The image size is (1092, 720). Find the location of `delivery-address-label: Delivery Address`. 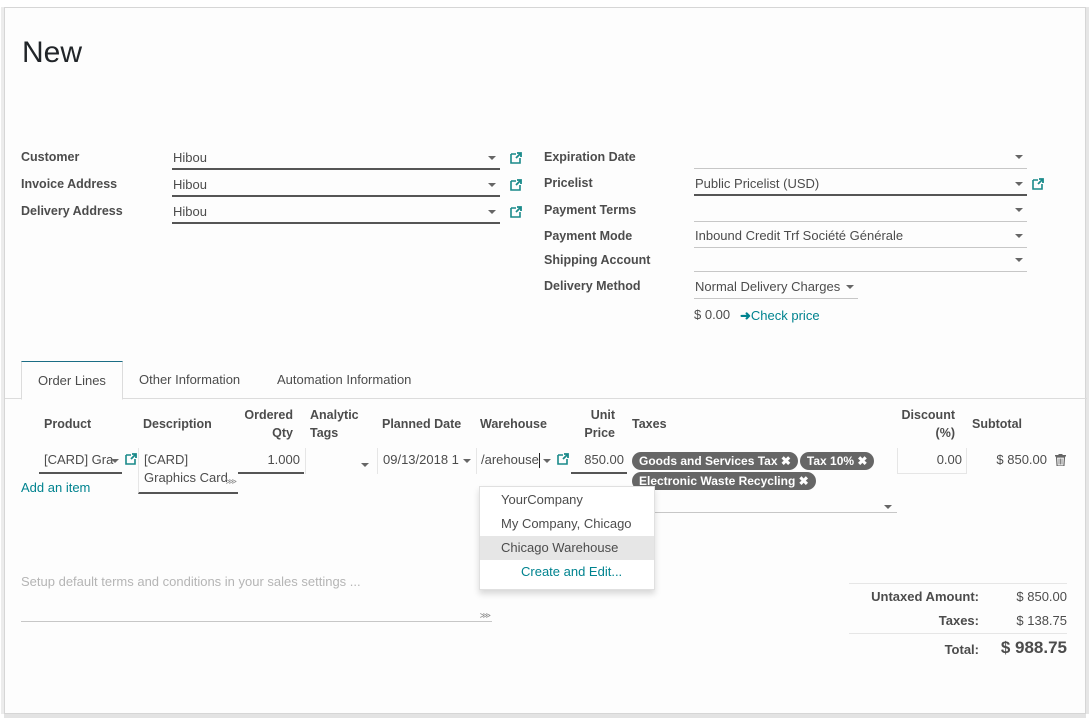

delivery-address-label: Delivery Address is located at coordinates (72, 211).